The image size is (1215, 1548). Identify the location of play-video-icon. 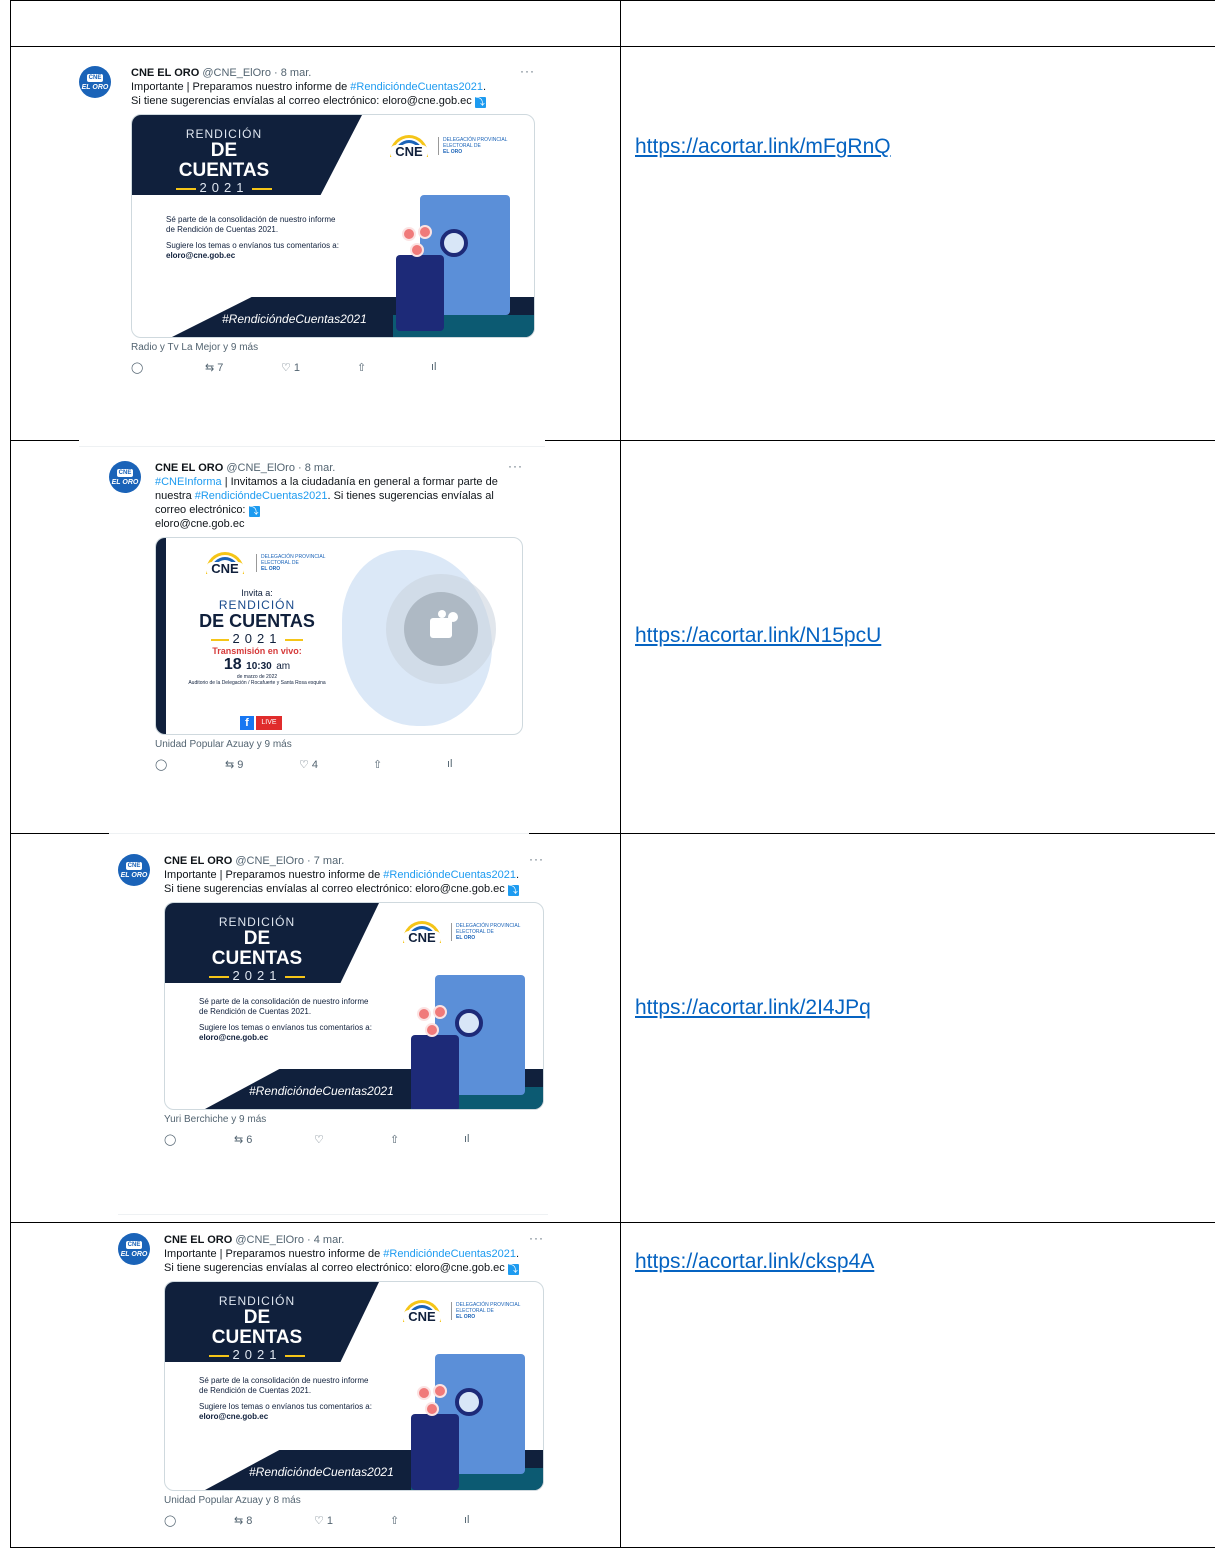
(441, 629).